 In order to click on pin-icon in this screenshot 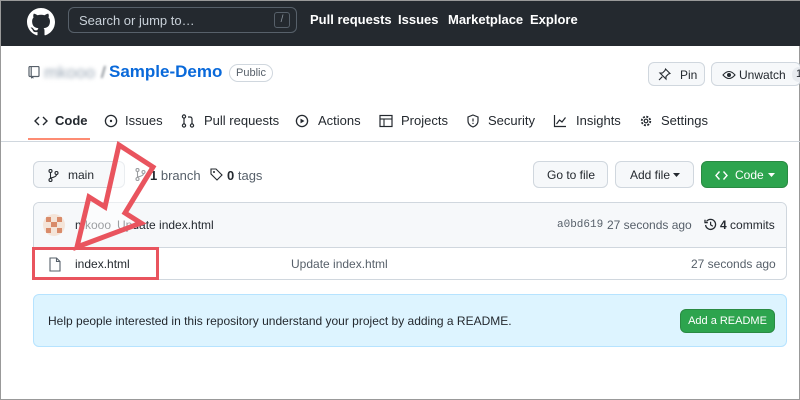, I will do `click(664, 74)`.